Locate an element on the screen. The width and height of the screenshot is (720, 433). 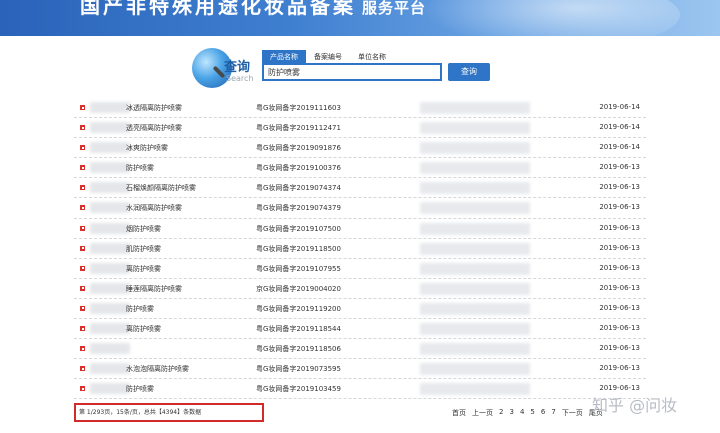
registration-number: 粤G妆网备字2019091876 is located at coordinates (298, 148).